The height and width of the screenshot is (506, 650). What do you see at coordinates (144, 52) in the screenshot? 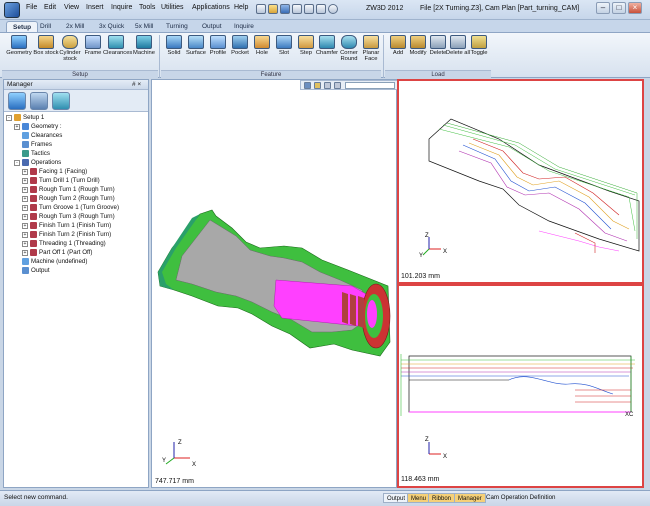
I see `machine-button: Machine` at bounding box center [144, 52].